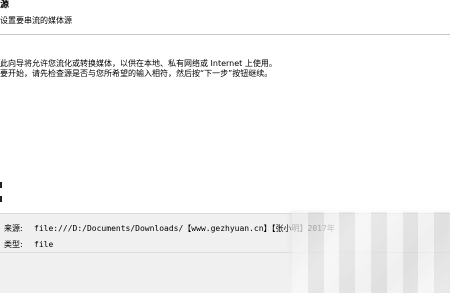  I want to click on type-value: file, so click(44, 244).